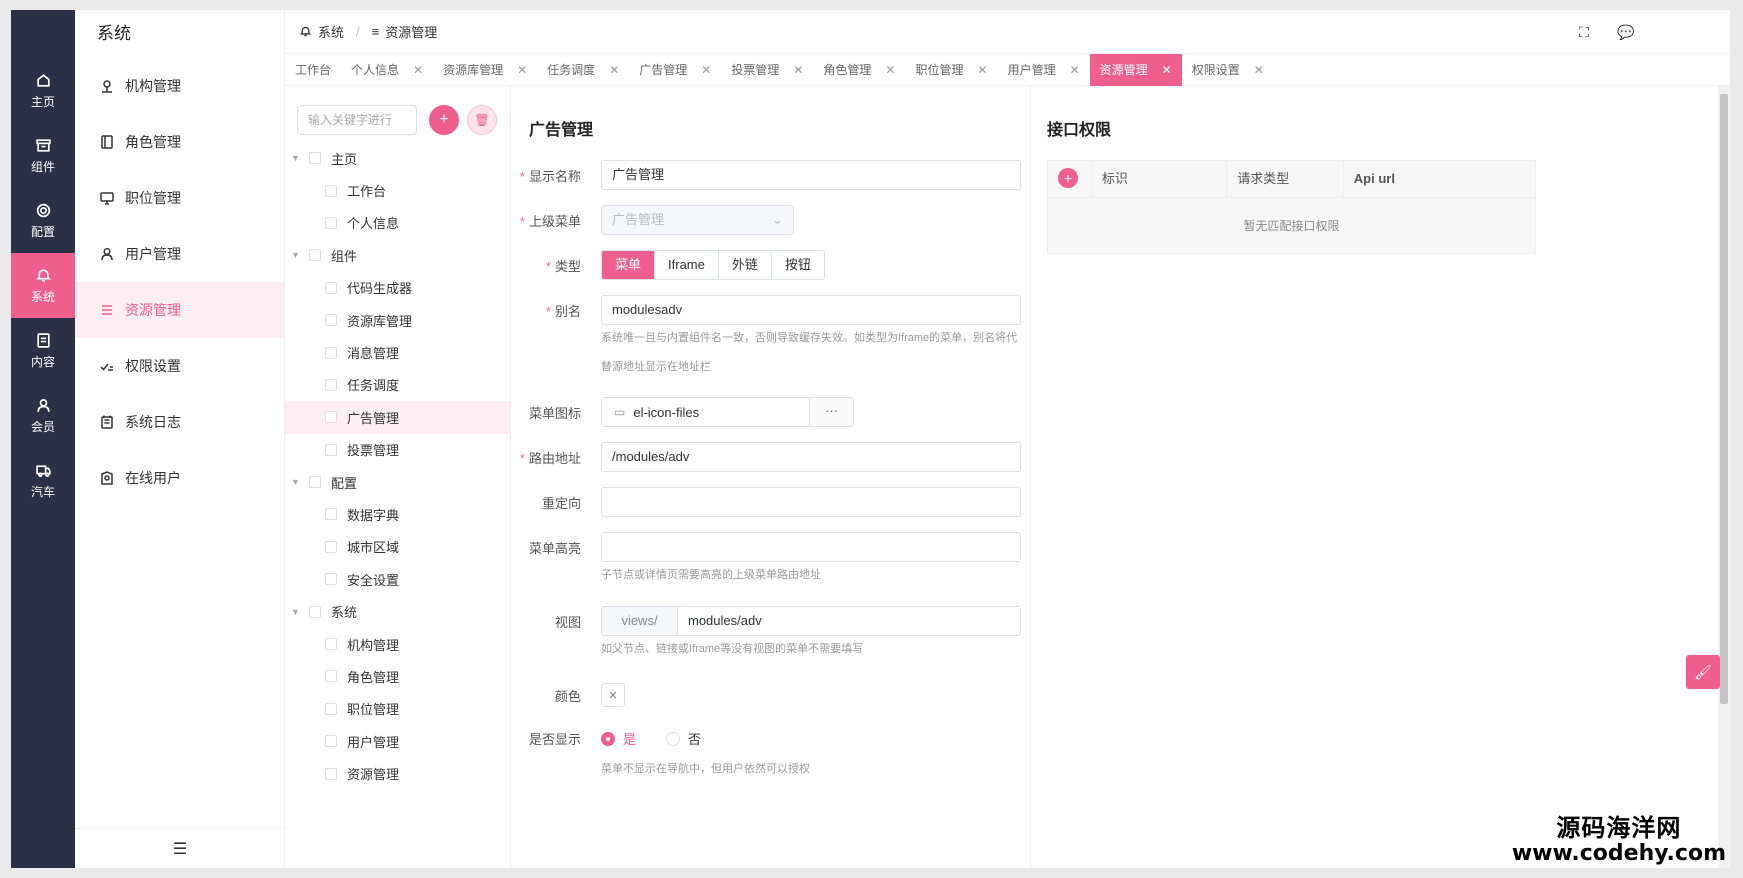  Describe the element at coordinates (180, 848) in the screenshot. I see `collapse-menu-button: ☰` at that location.